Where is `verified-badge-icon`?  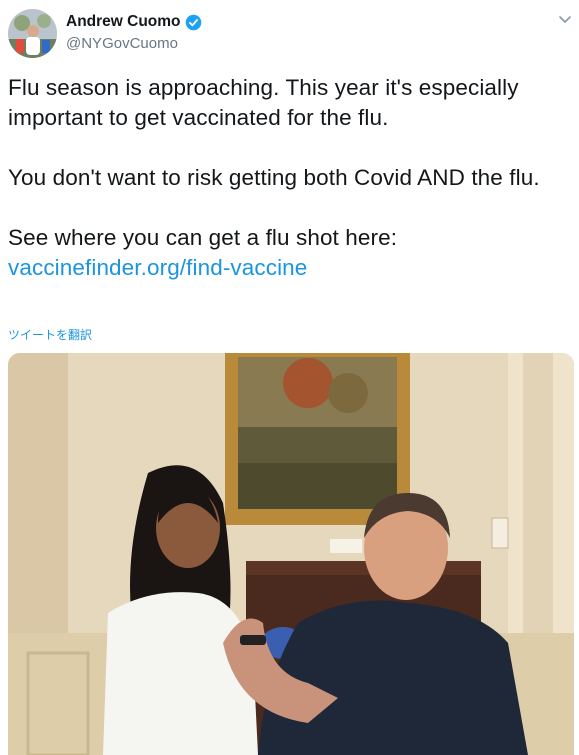
verified-badge-icon is located at coordinates (193, 22).